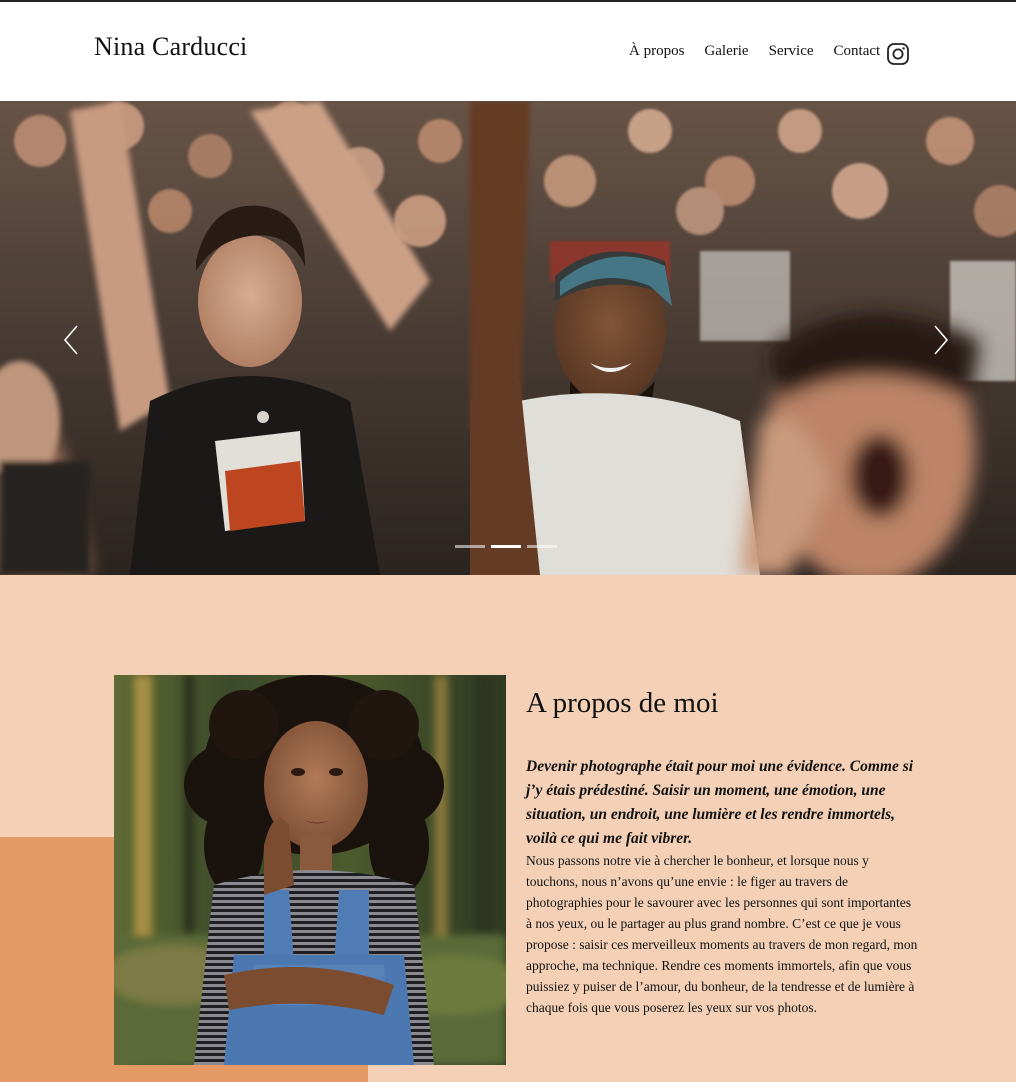  I want to click on chevron-left-icon, so click(71, 340).